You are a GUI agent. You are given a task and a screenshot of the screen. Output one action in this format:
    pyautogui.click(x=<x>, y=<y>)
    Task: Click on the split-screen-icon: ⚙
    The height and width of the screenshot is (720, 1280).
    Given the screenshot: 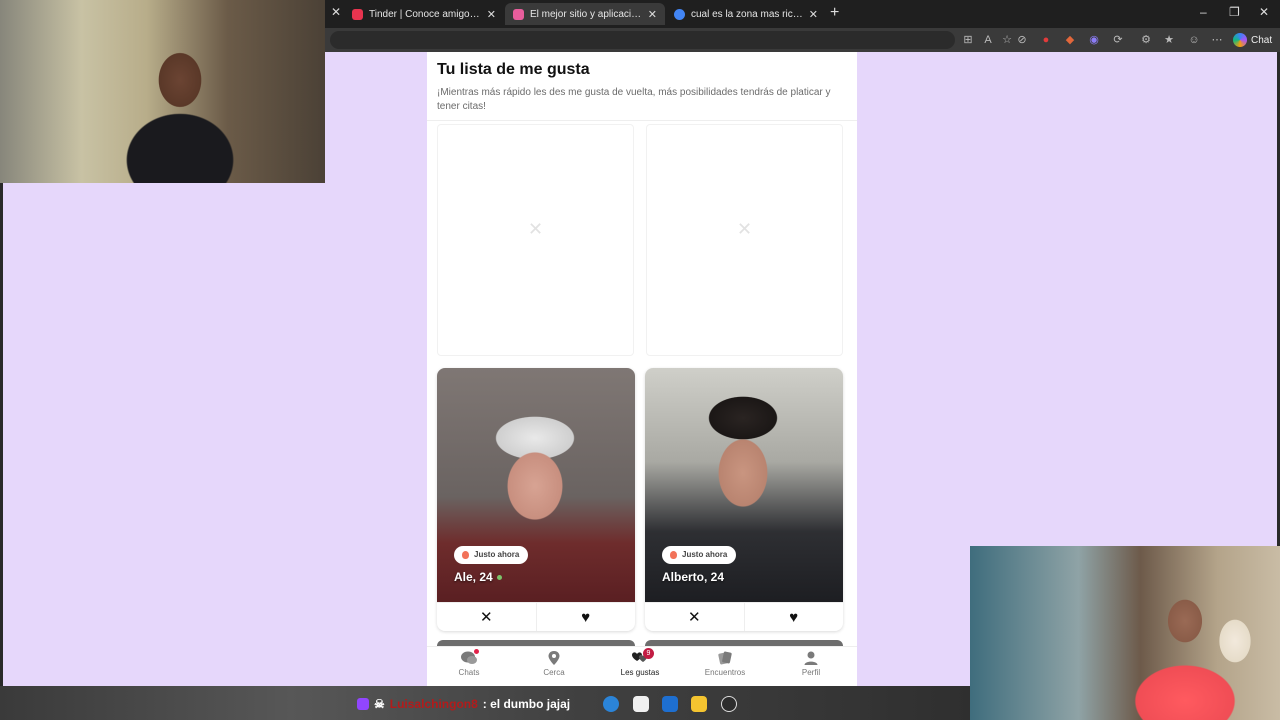 What is the action you would take?
    pyautogui.click(x=1146, y=40)
    